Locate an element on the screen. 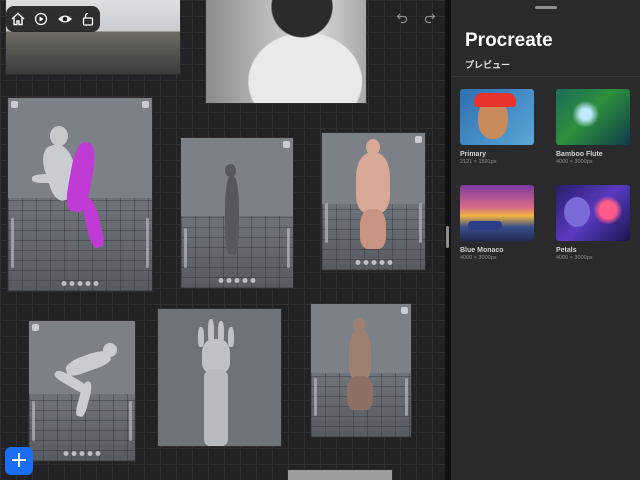 Image resolution: width=640 pixels, height=480 pixels. car-shape is located at coordinates (485, 225).